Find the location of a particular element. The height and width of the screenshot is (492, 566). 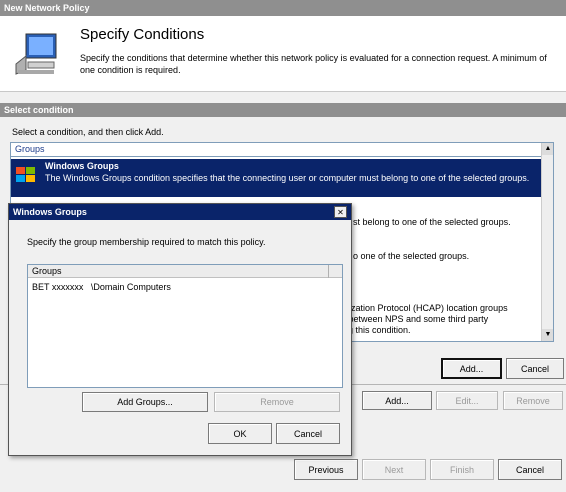

previous-button: Previous is located at coordinates (326, 469).